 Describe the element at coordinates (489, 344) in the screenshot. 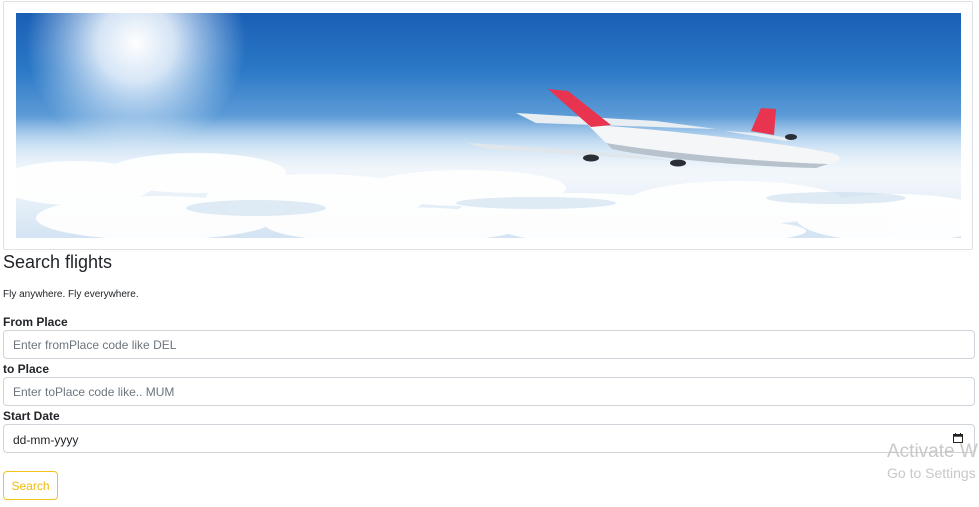

I see `from-place-input` at that location.